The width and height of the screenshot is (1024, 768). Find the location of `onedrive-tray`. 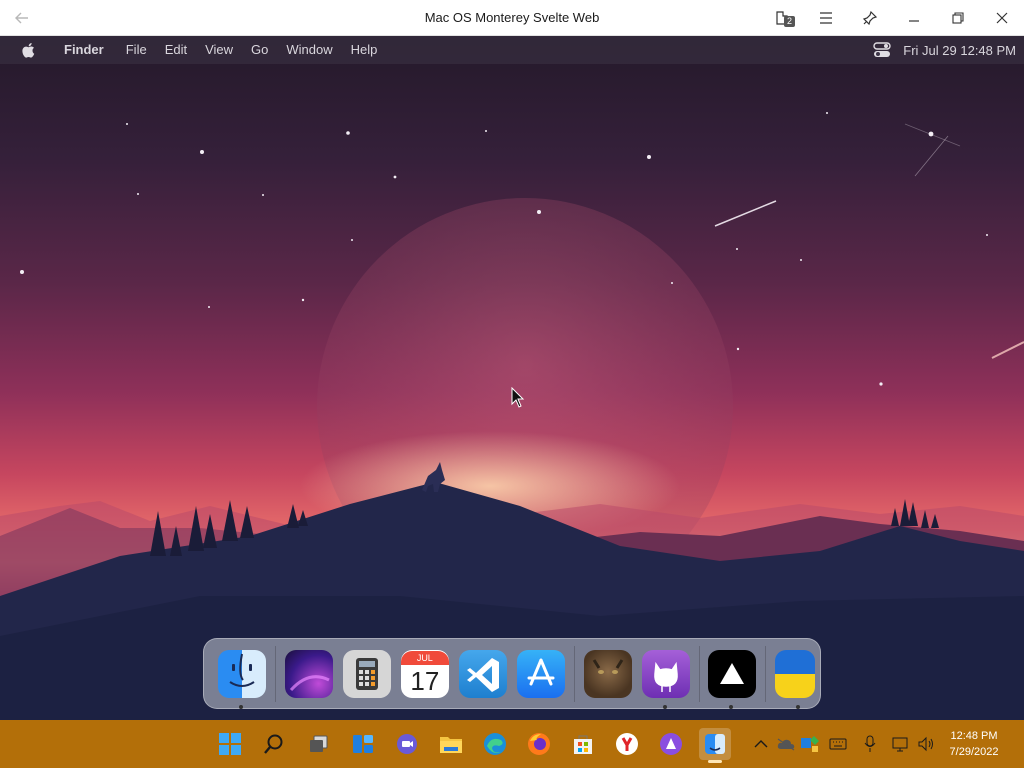

onedrive-tray is located at coordinates (786, 744).